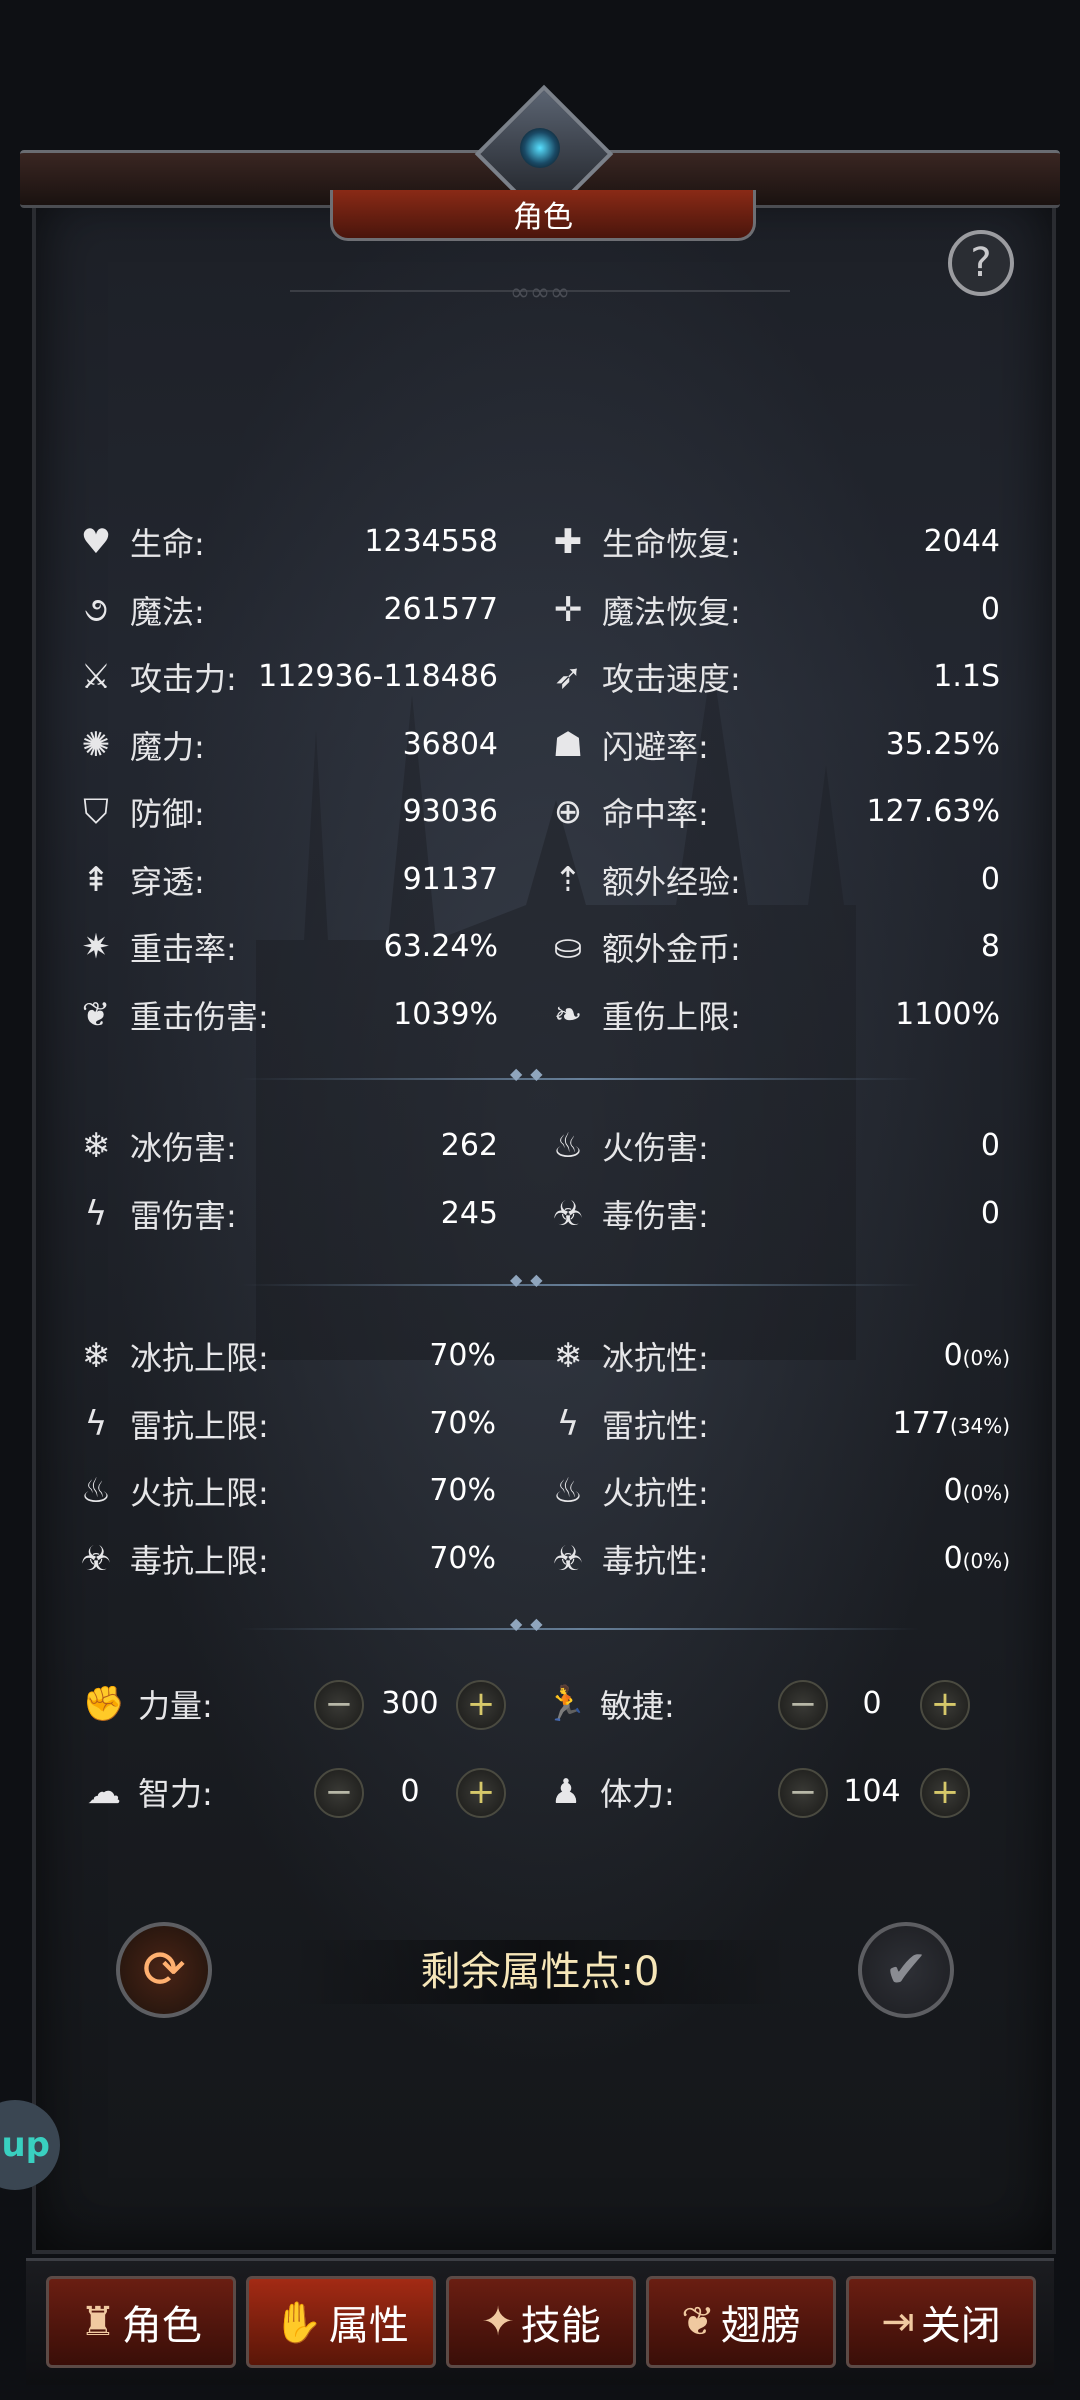 The image size is (1080, 2400). What do you see at coordinates (378, 676) in the screenshot?
I see `stat-value: 112936-118486` at bounding box center [378, 676].